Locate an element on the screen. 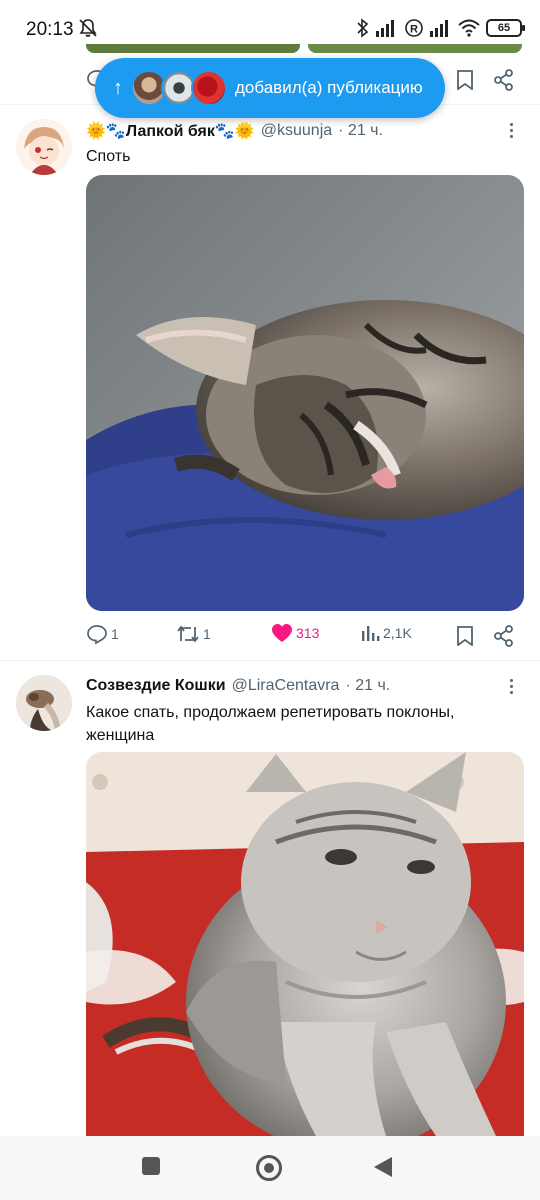 This screenshot has width=540, height=1200. status-time: 20:13 is located at coordinates (50, 29).